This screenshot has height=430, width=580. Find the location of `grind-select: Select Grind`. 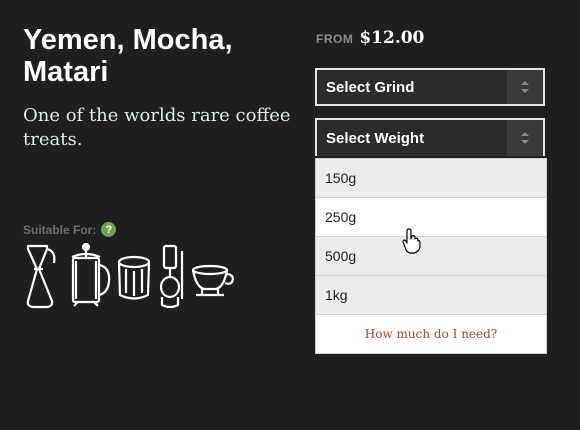

grind-select: Select Grind is located at coordinates (430, 87).